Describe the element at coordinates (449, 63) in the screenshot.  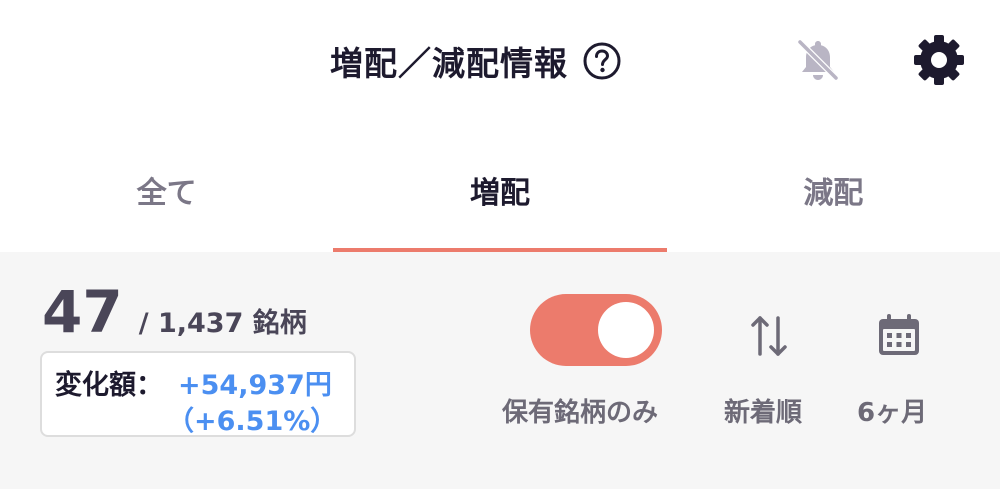
I see `page-title: 増配／減配情報` at that location.